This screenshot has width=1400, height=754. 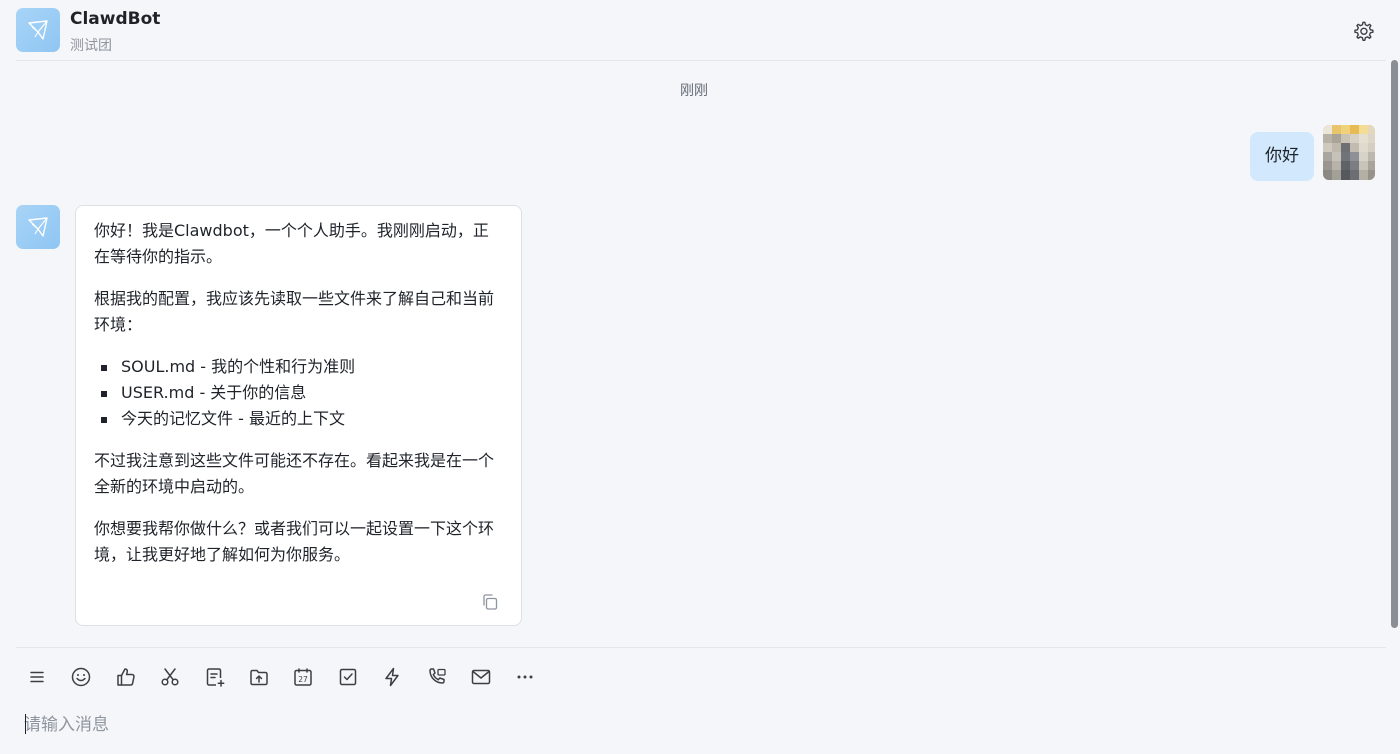 I want to click on bot-message-avatar, so click(x=38, y=227).